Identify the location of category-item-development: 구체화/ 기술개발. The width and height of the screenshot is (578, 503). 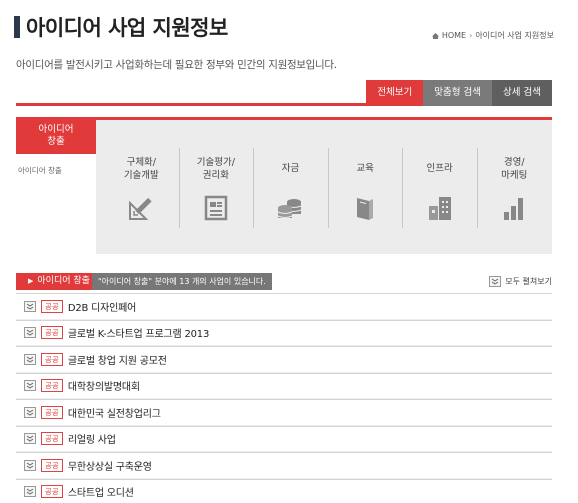
(141, 187).